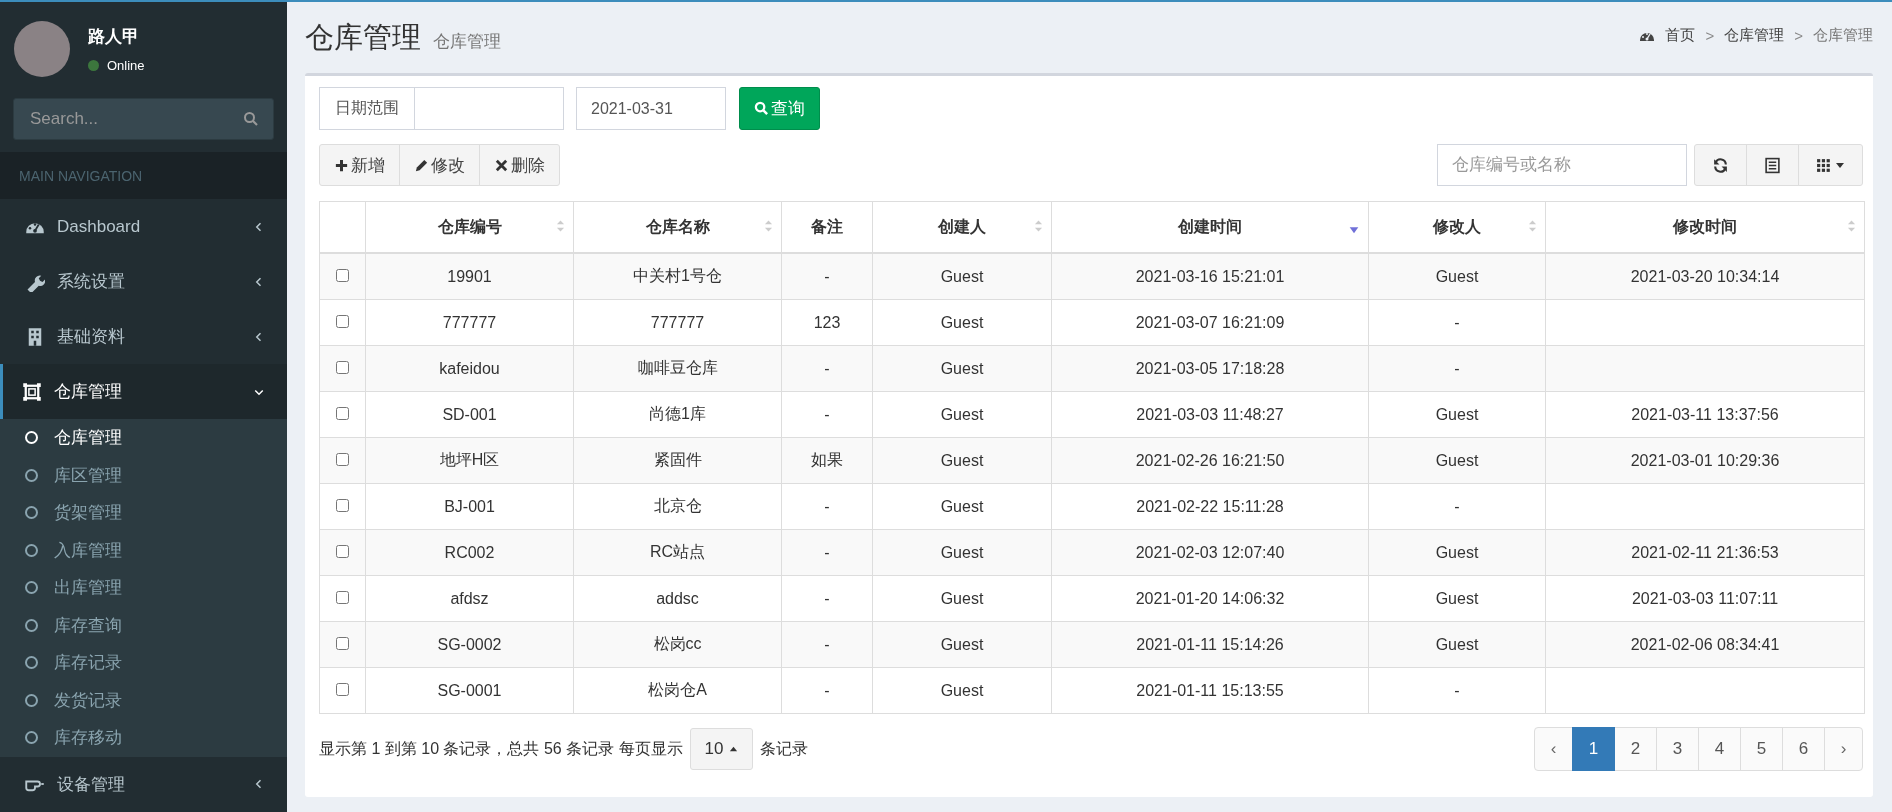 The image size is (1892, 812). I want to click on page-link: 4, so click(1719, 749).